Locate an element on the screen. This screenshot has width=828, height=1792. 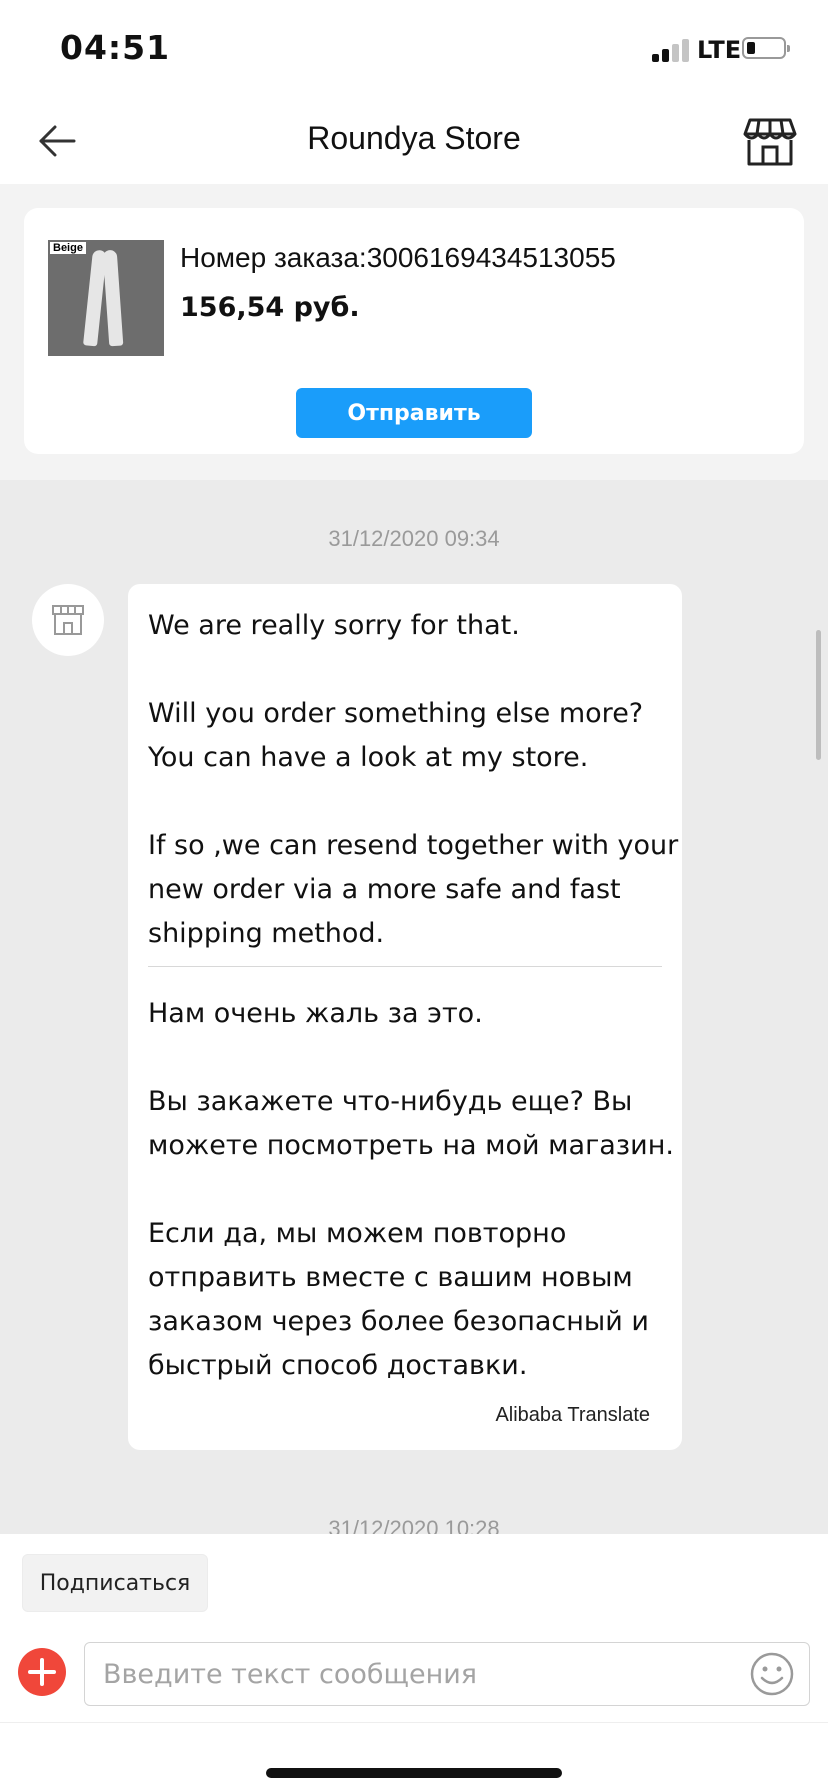
send-order-button: Отправить is located at coordinates (414, 413).